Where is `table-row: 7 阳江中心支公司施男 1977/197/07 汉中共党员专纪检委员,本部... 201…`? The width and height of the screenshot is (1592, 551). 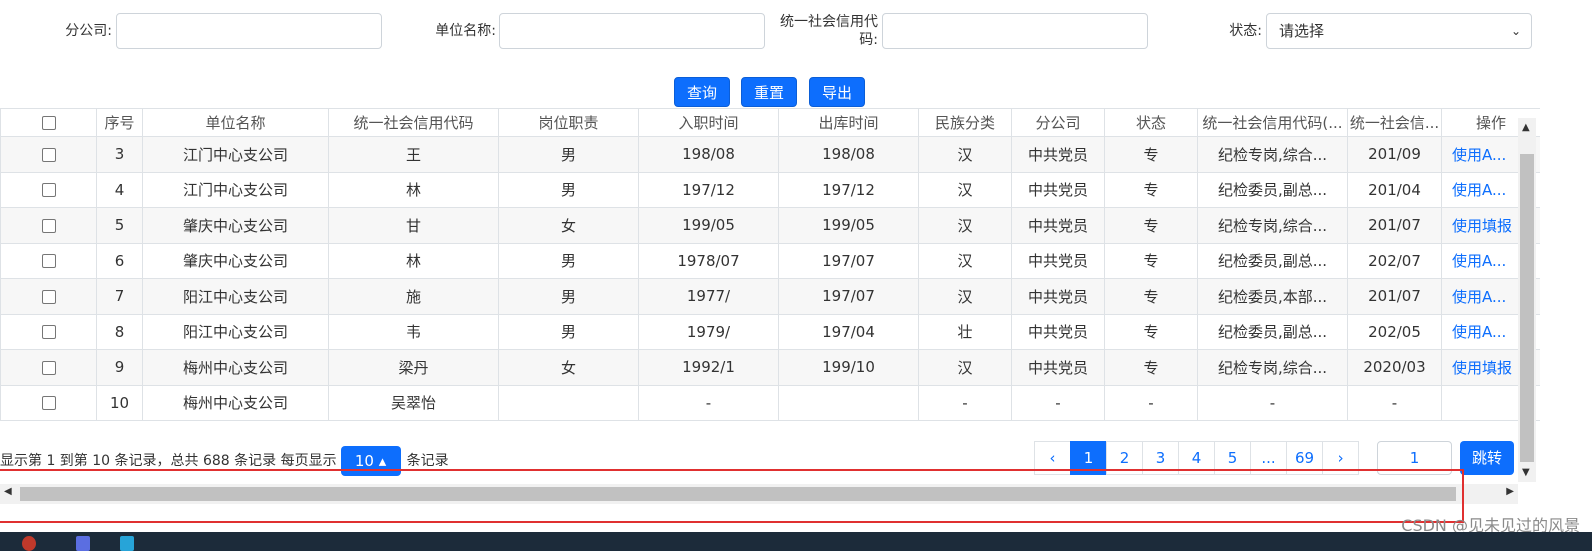 table-row: 7 阳江中心支公司施男 1977/197/07 汉中共党员专纪检委员,本部... 201… is located at coordinates (770, 296).